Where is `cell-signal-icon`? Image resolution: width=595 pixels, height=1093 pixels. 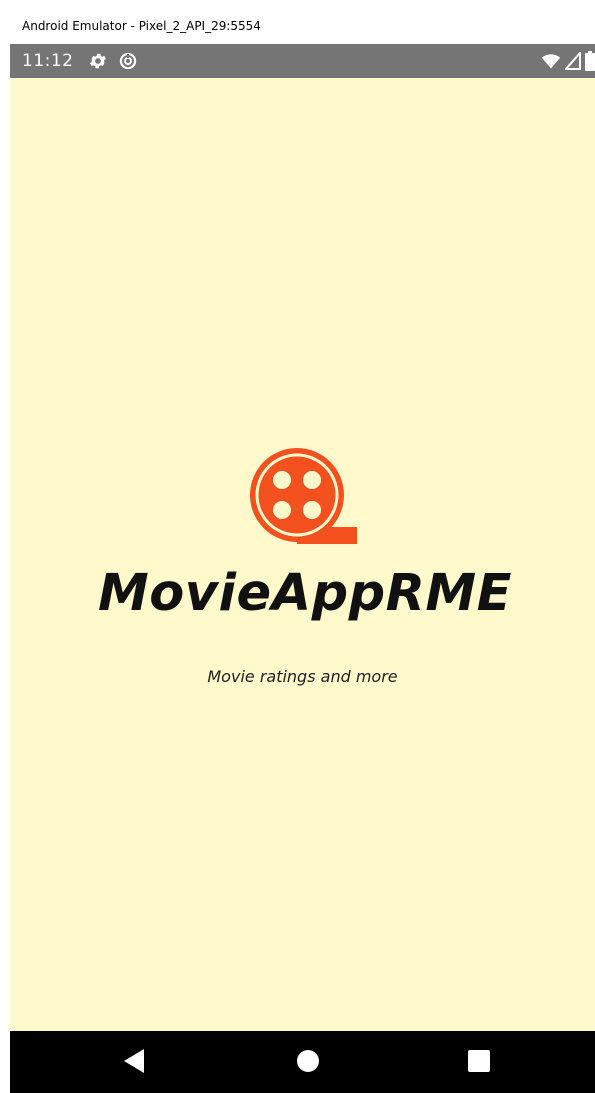 cell-signal-icon is located at coordinates (572, 62).